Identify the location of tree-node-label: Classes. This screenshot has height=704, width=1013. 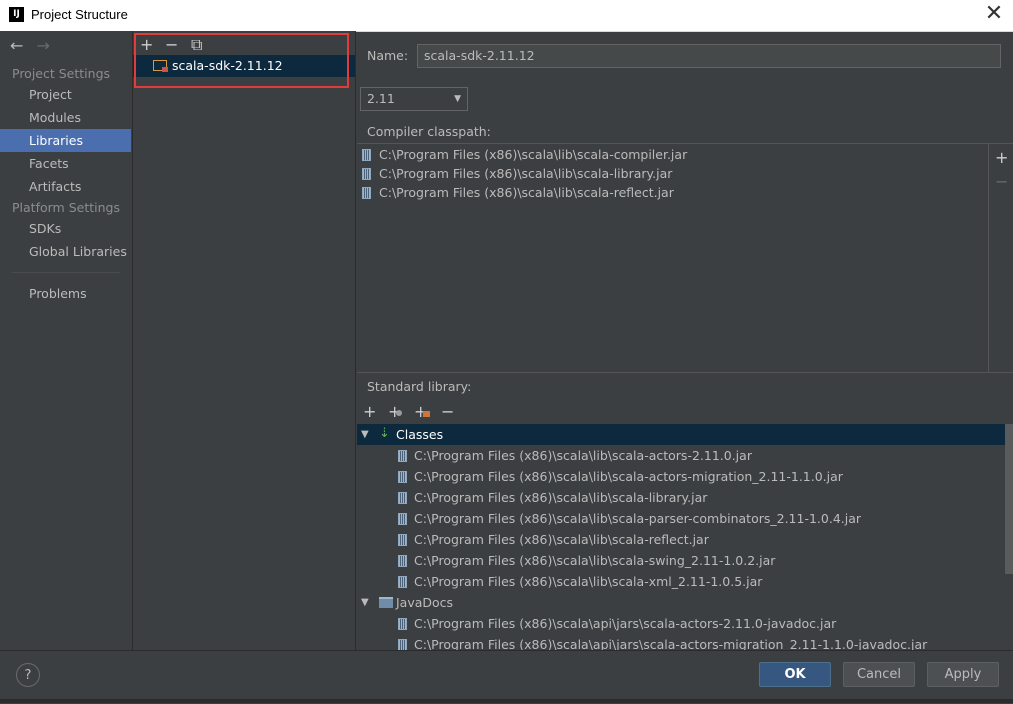
(420, 434).